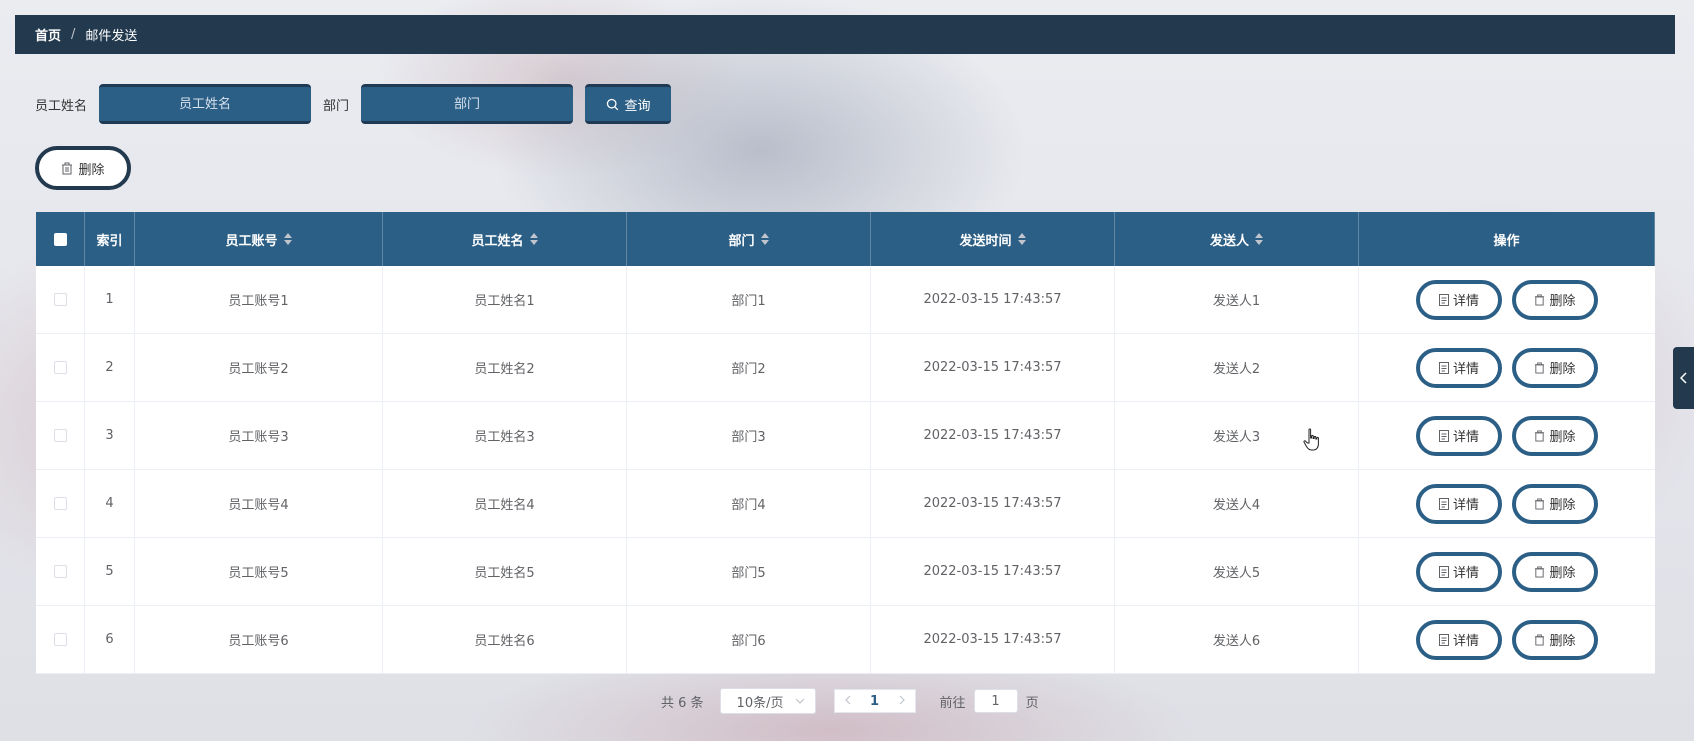 Image resolution: width=1694 pixels, height=741 pixels. I want to click on cell-account: 员工账号3, so click(259, 435).